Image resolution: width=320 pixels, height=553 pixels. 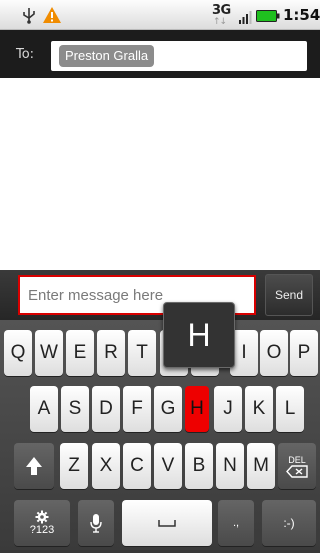 What do you see at coordinates (297, 459) in the screenshot?
I see `delete-label: DEL` at bounding box center [297, 459].